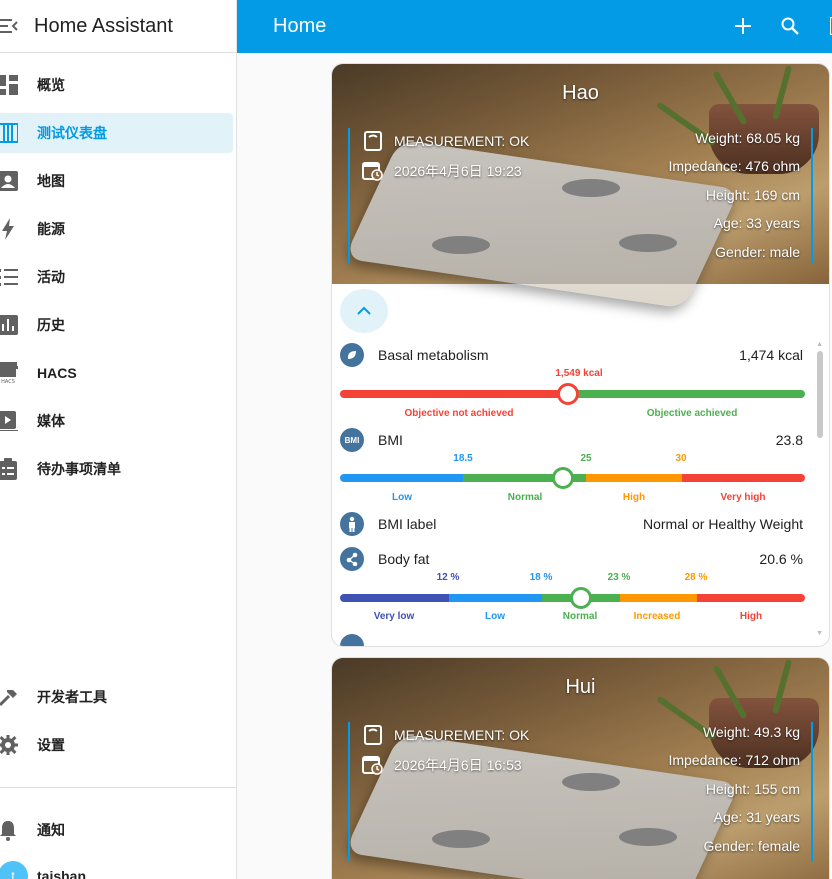  Describe the element at coordinates (394, 598) in the screenshot. I see `gauge-segment-indigo` at that location.